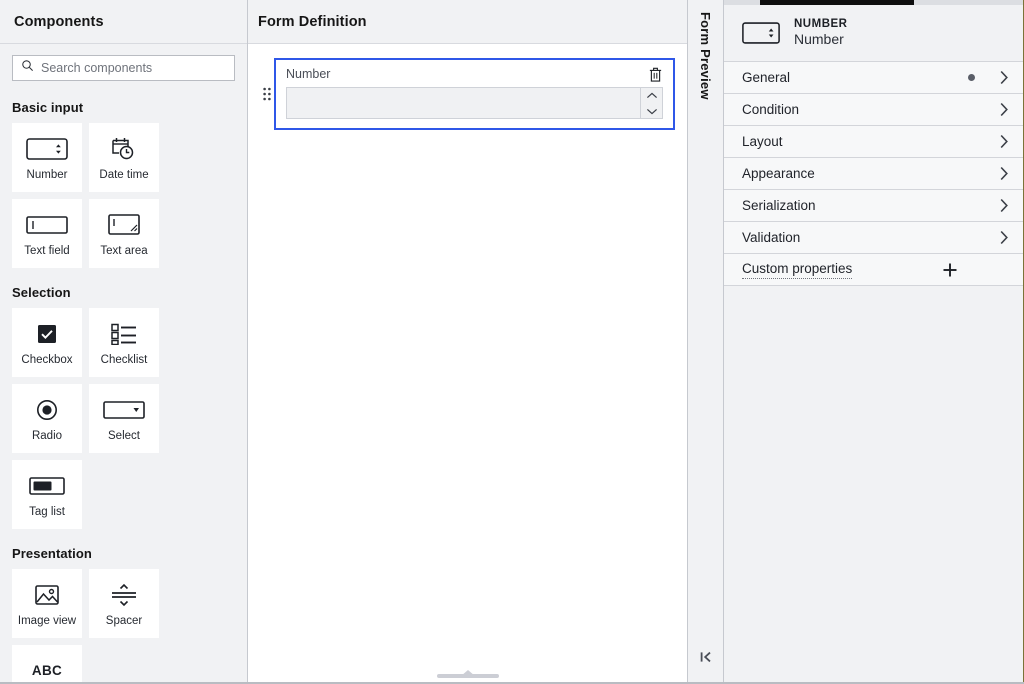  I want to click on radio-button-icon, so click(47, 410).